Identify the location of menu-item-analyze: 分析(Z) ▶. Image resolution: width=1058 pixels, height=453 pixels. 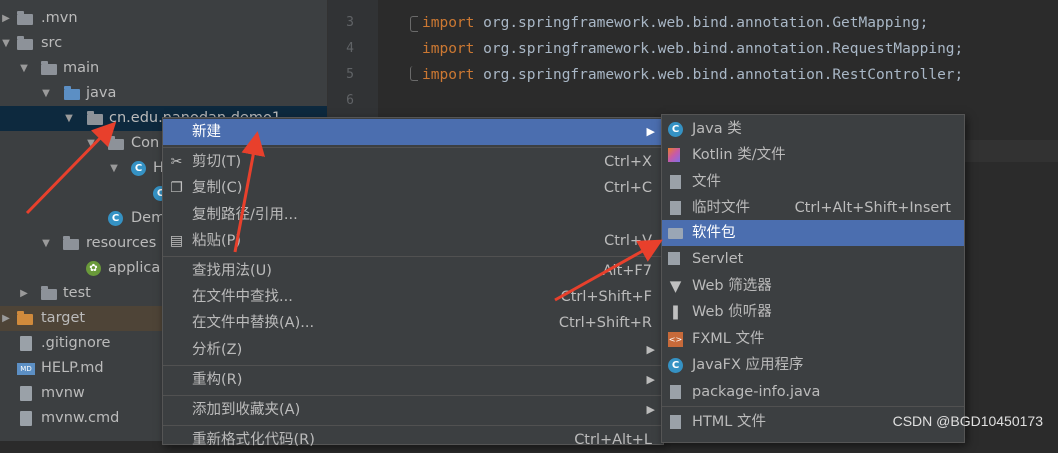
(413, 350).